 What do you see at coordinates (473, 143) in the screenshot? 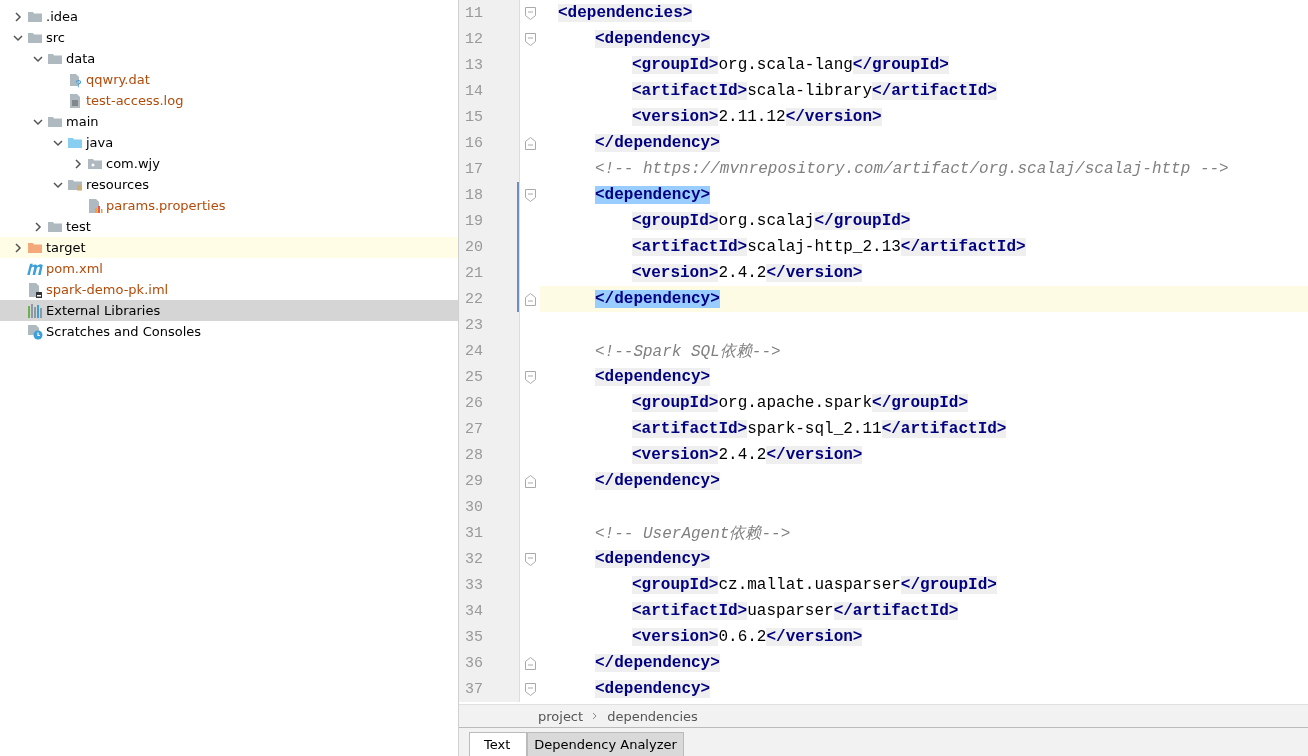
I see `line-number: 16` at bounding box center [473, 143].